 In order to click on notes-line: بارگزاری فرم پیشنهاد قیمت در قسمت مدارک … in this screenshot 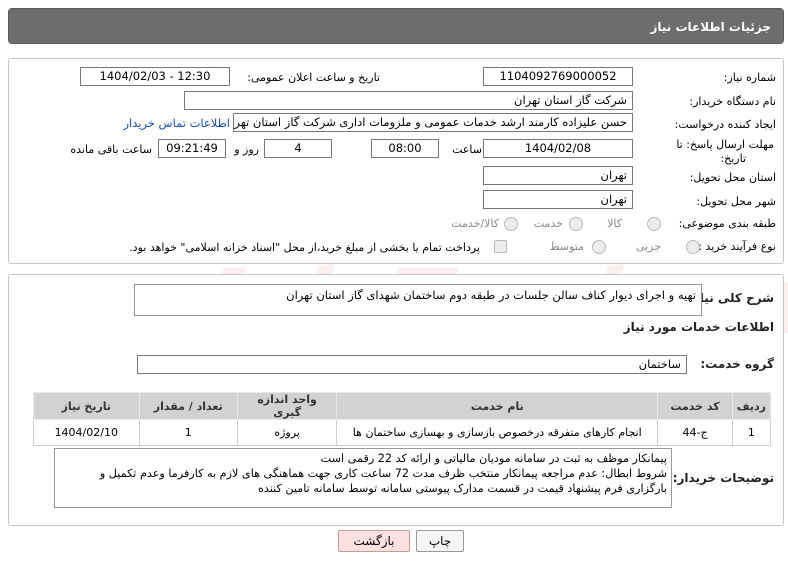, I will do `click(462, 488)`.